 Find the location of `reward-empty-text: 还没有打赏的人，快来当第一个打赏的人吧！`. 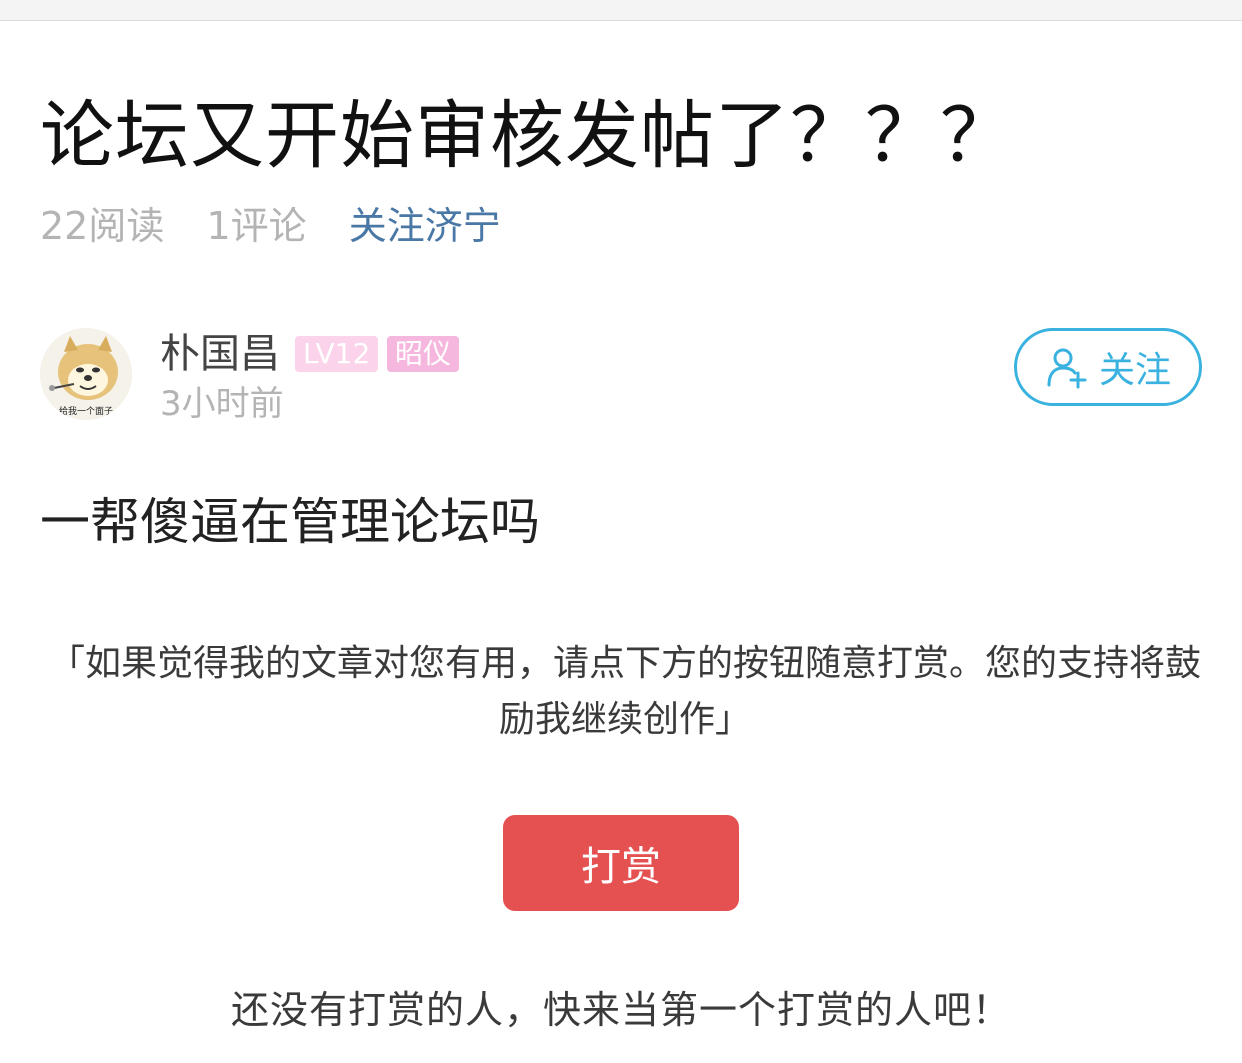

reward-empty-text: 还没有打赏的人，快来当第一个打赏的人吧！ is located at coordinates (620, 1010).